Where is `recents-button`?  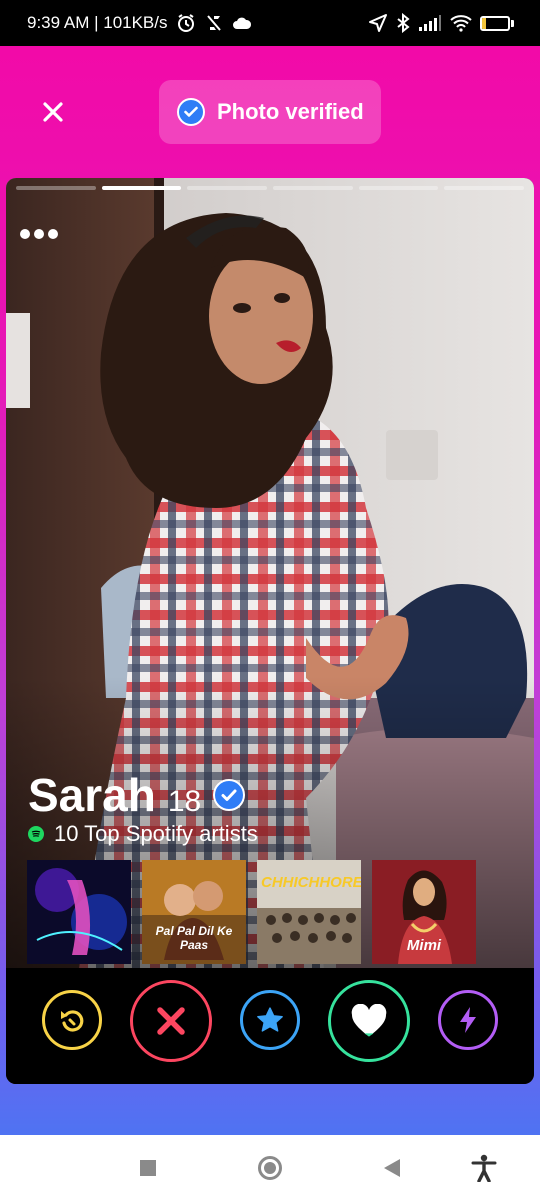 recents-button is located at coordinates (148, 1167).